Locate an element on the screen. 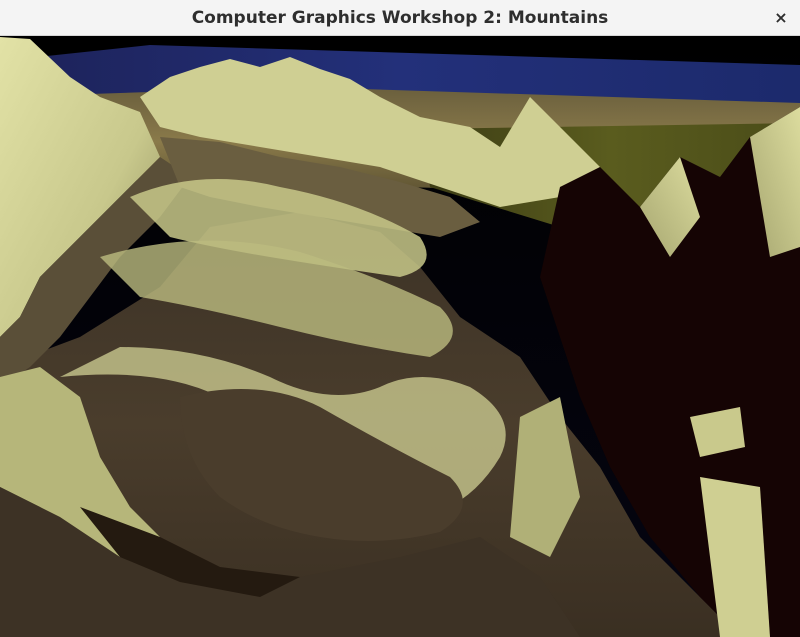 This screenshot has width=800, height=637. window-title: Computer Graphics Workshop 2: Mountains is located at coordinates (400, 18).